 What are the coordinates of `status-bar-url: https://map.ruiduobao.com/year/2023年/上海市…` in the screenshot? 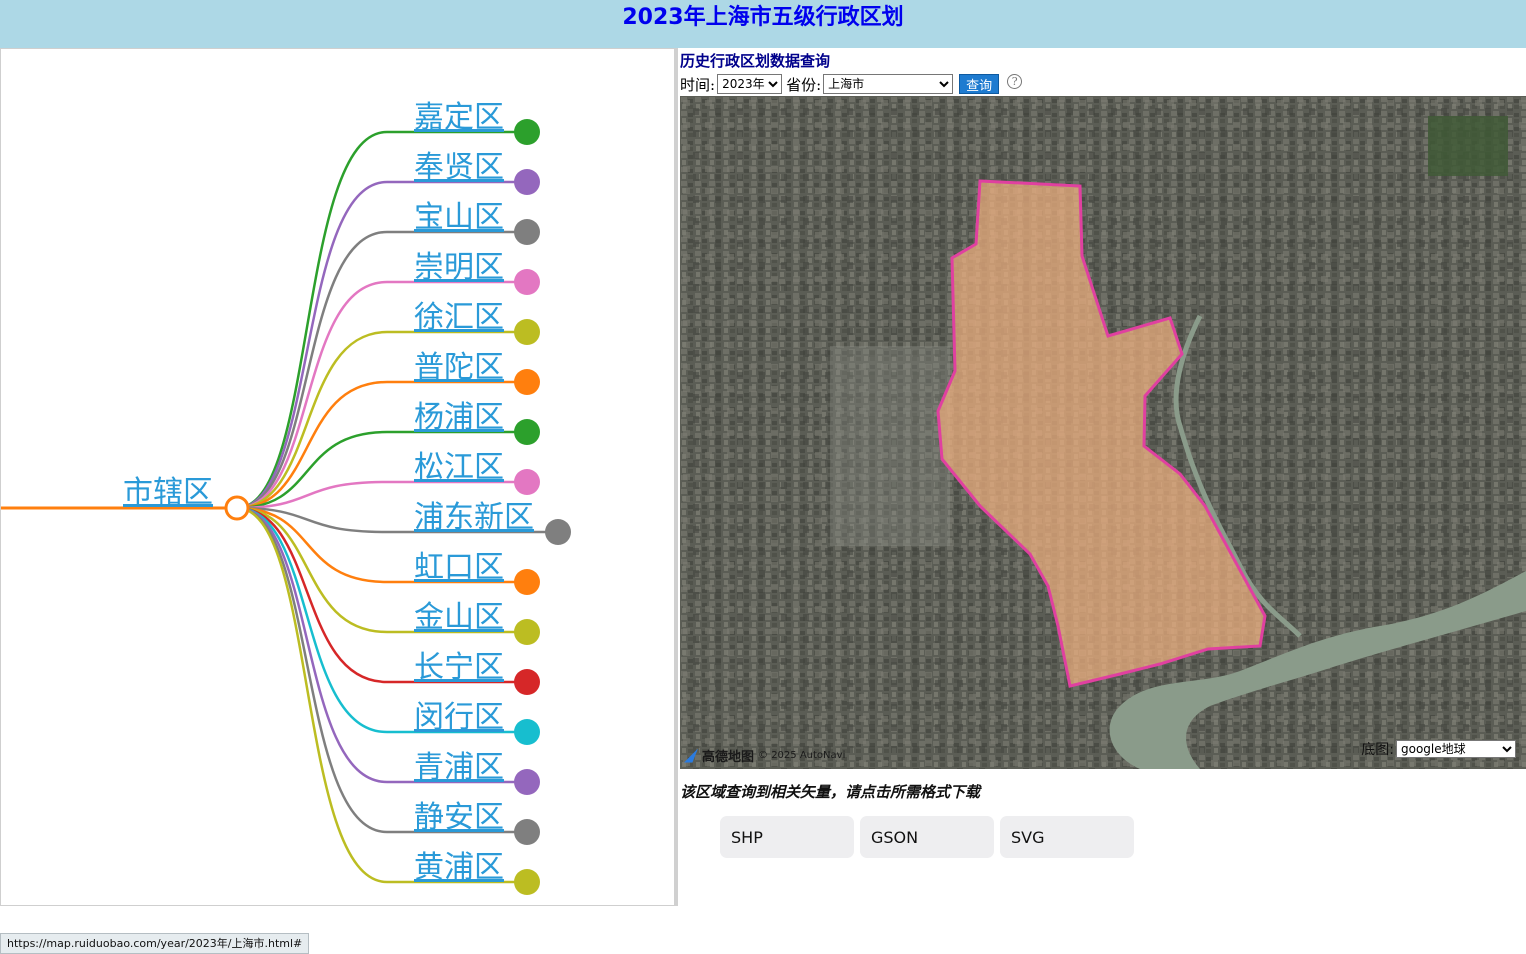 It's located at (155, 943).